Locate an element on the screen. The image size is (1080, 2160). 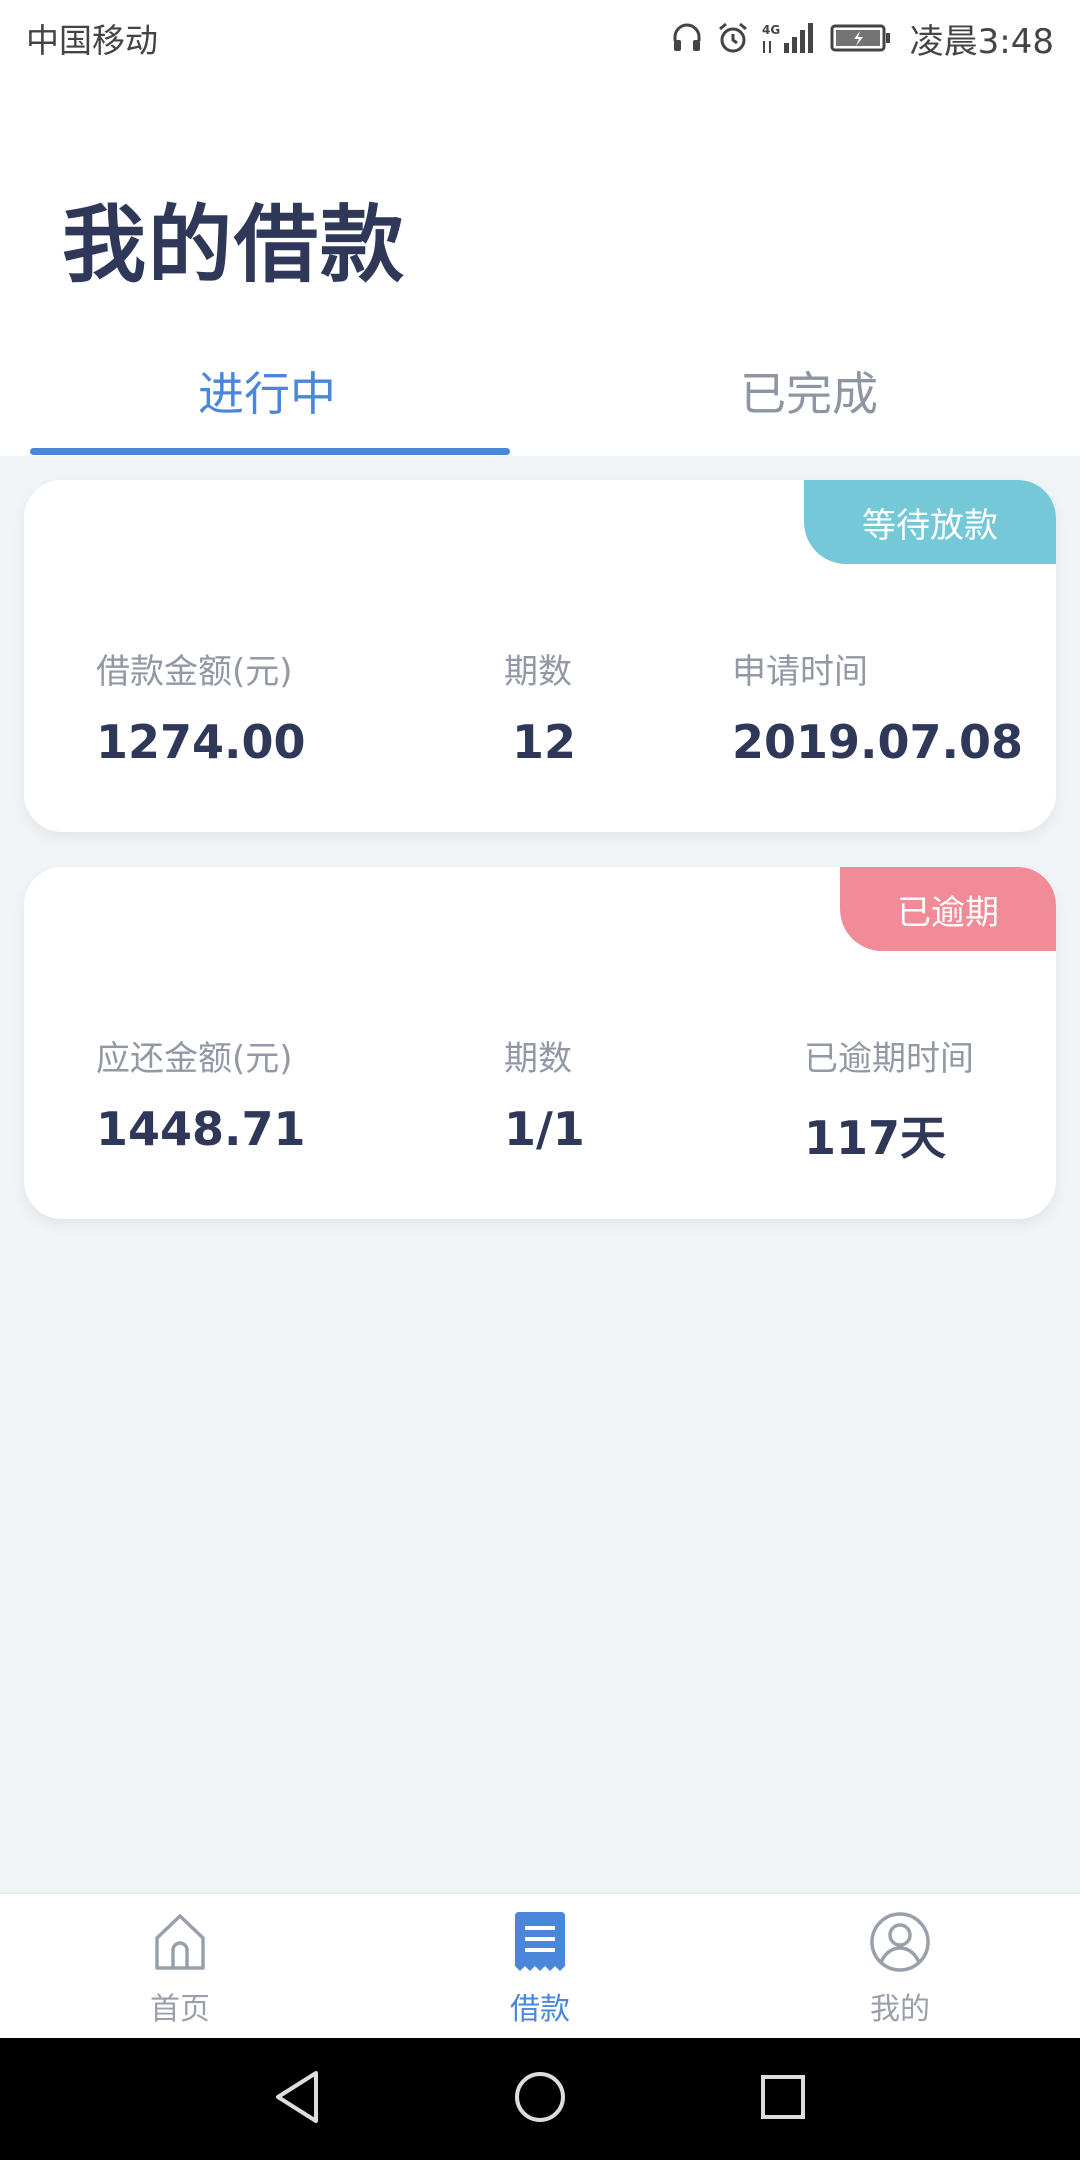
field-label: 申请时间 is located at coordinates (800, 672).